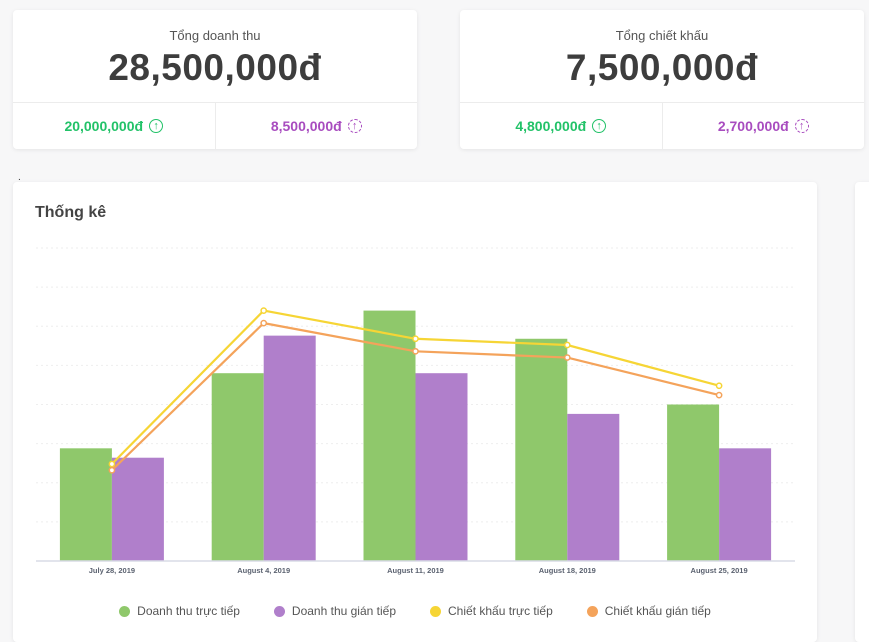 This screenshot has height=642, width=869. Describe the element at coordinates (753, 126) in the screenshot. I see `indirect-discount-value: 2,700,000đ` at that location.